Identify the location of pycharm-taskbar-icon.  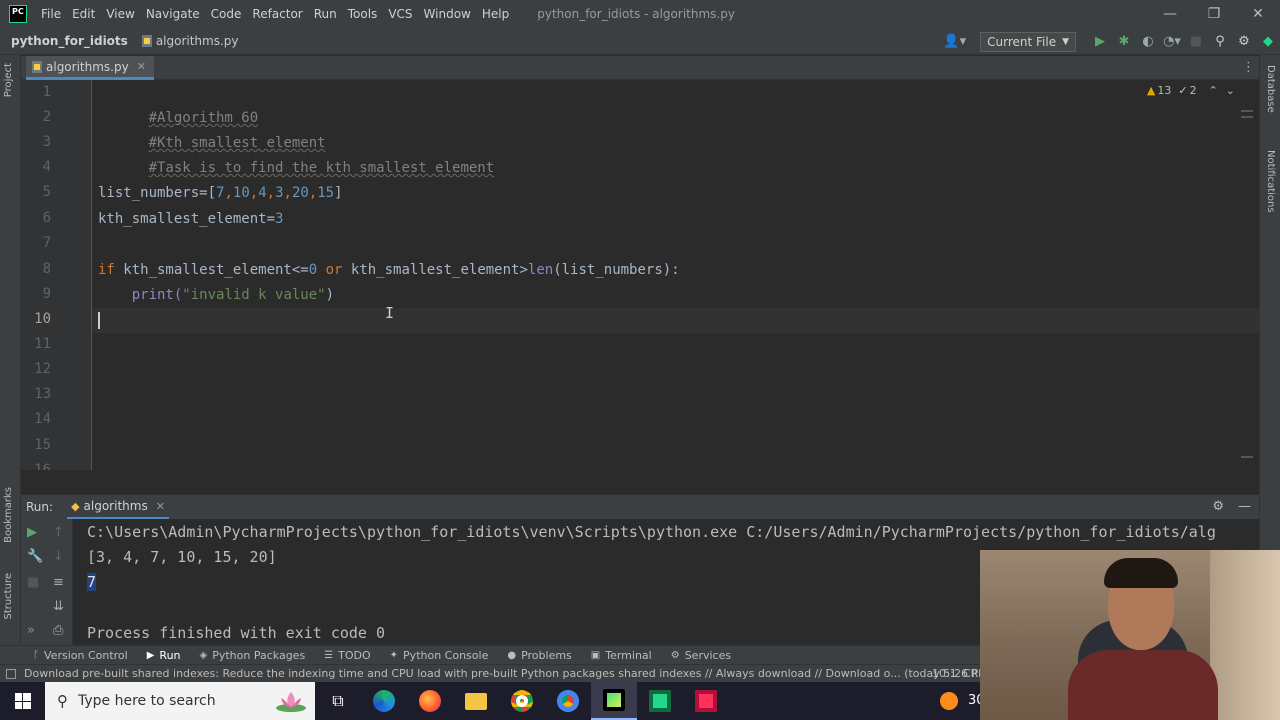
(614, 701).